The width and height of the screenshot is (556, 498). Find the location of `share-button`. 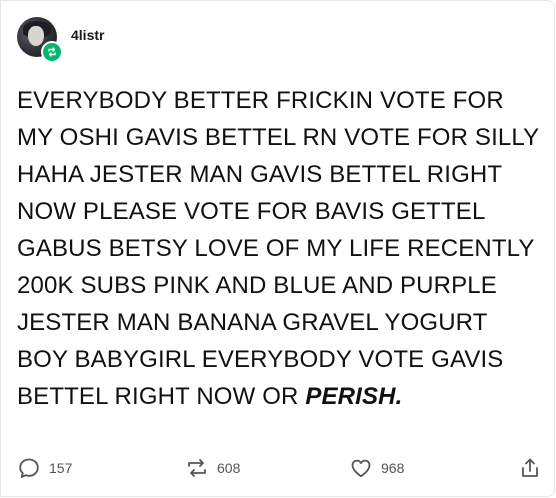

share-button is located at coordinates (530, 468).